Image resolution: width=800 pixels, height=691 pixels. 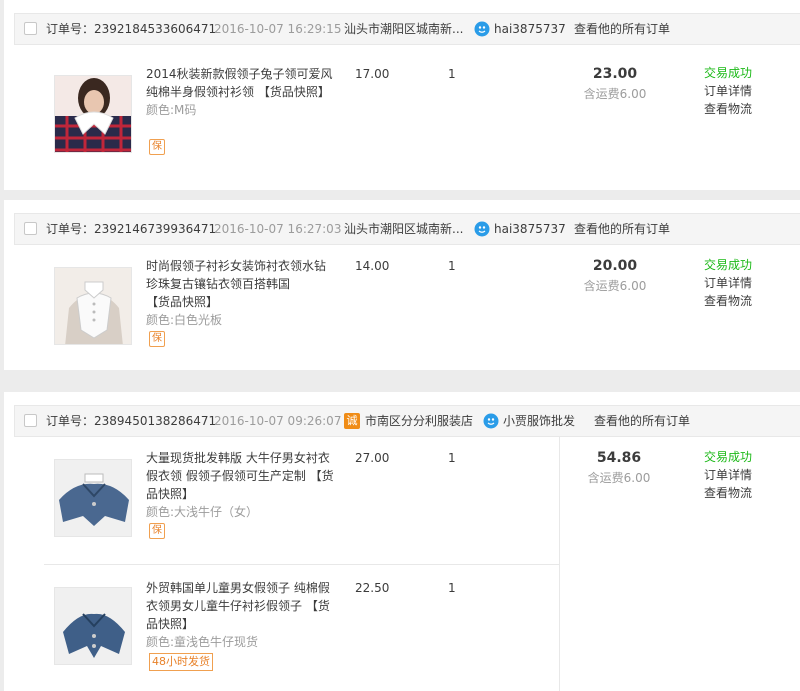 What do you see at coordinates (238, 467) in the screenshot?
I see `product-title-link: 大量现货批发韩版 大牛仔男女衬衣假衣领 假领子假领可生产定制` at bounding box center [238, 467].